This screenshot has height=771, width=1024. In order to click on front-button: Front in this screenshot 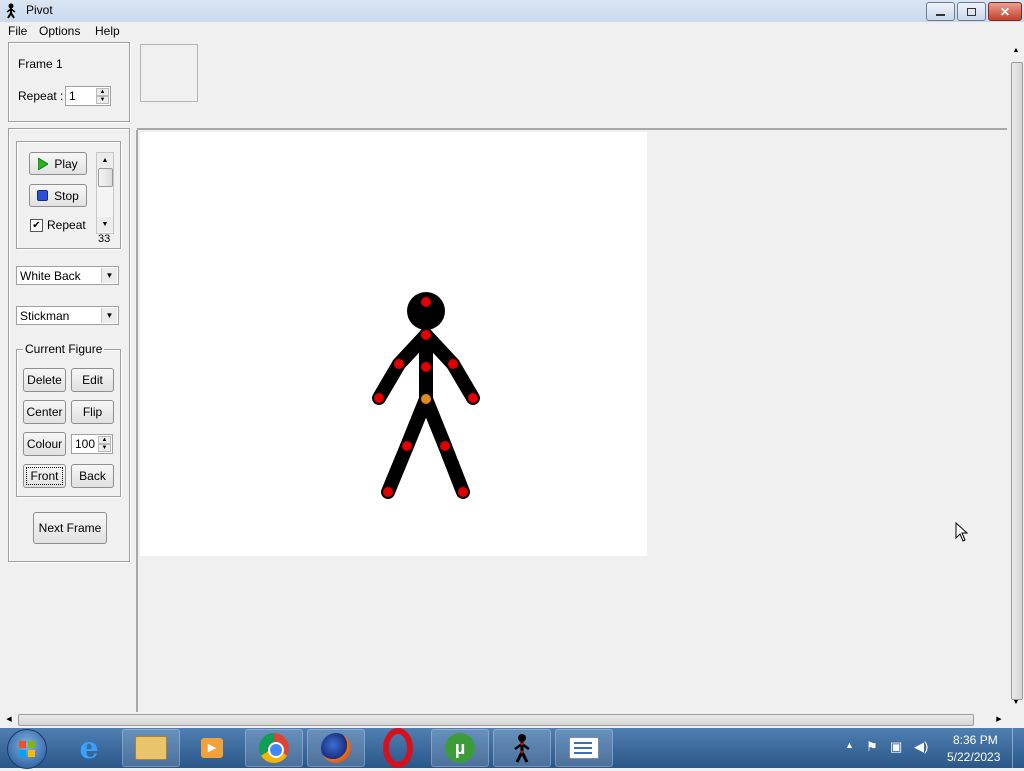, I will do `click(44, 476)`.